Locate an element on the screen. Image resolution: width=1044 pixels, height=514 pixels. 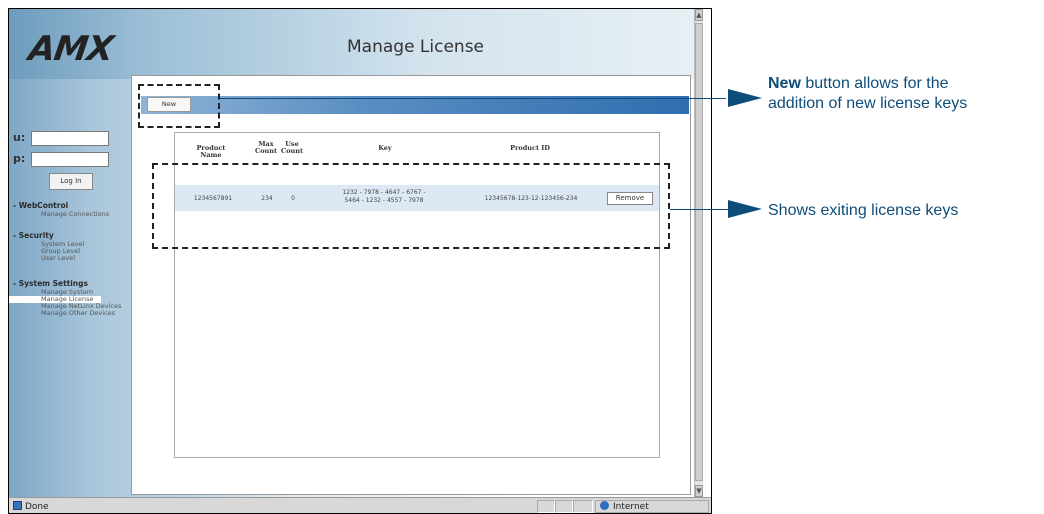
status-text: Done is located at coordinates (31, 506).